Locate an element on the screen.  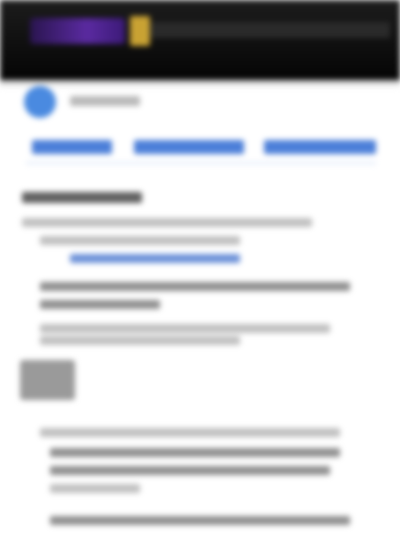
post-tabs is located at coordinates (201, 146).